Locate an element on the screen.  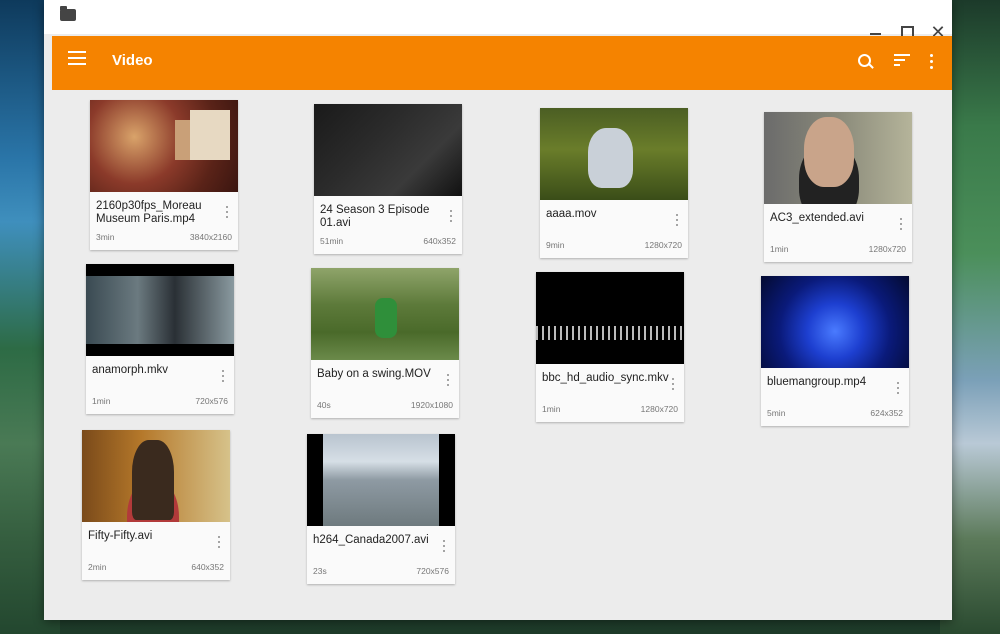
video-card: anamorph.mkv 1min 720x576 is located at coordinates (160, 339).